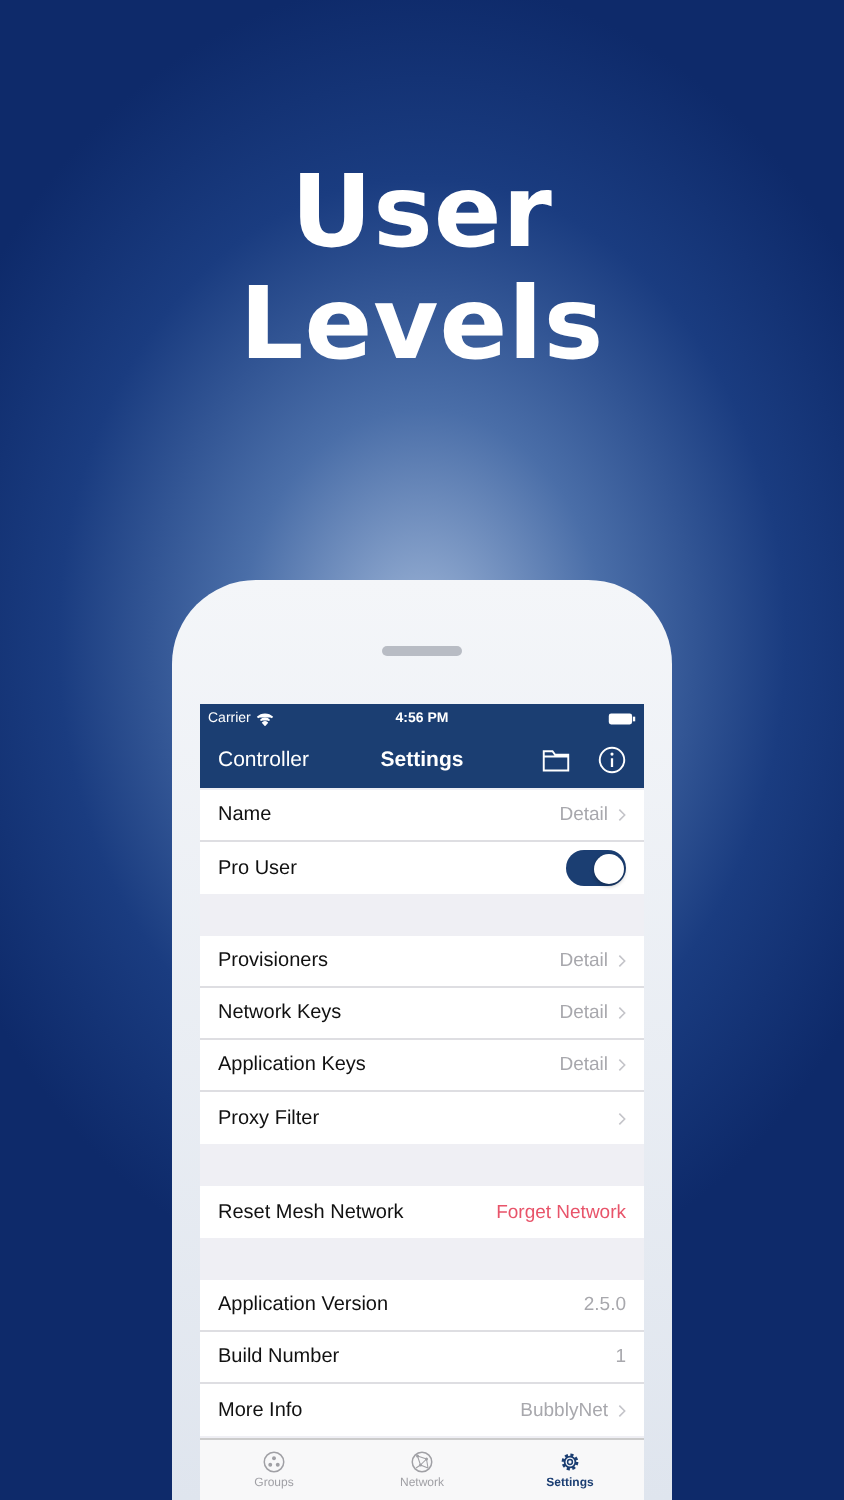  I want to click on network-globe-icon, so click(422, 1462).